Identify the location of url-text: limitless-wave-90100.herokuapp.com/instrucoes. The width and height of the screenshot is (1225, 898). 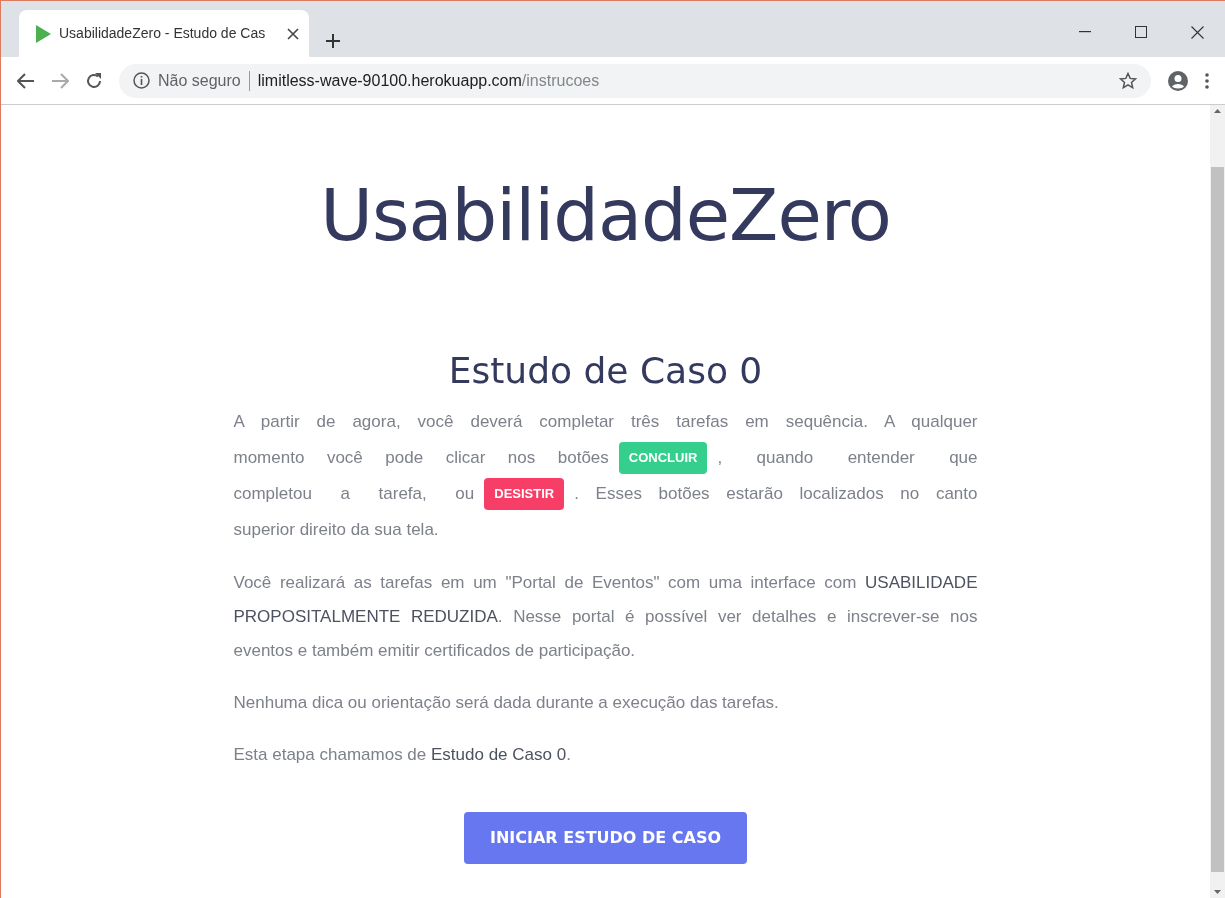
(428, 80).